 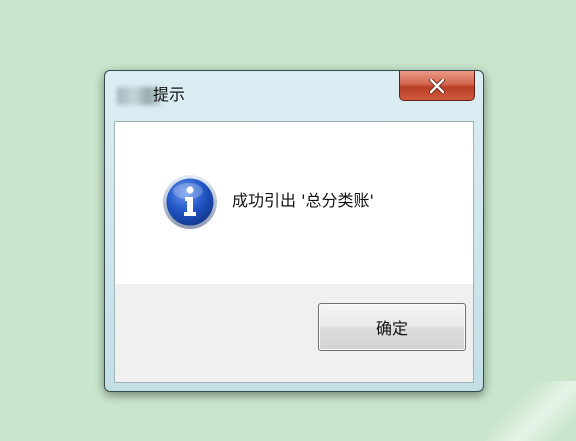 I want to click on message-text: 成功引出 '总分类账', so click(x=303, y=200).